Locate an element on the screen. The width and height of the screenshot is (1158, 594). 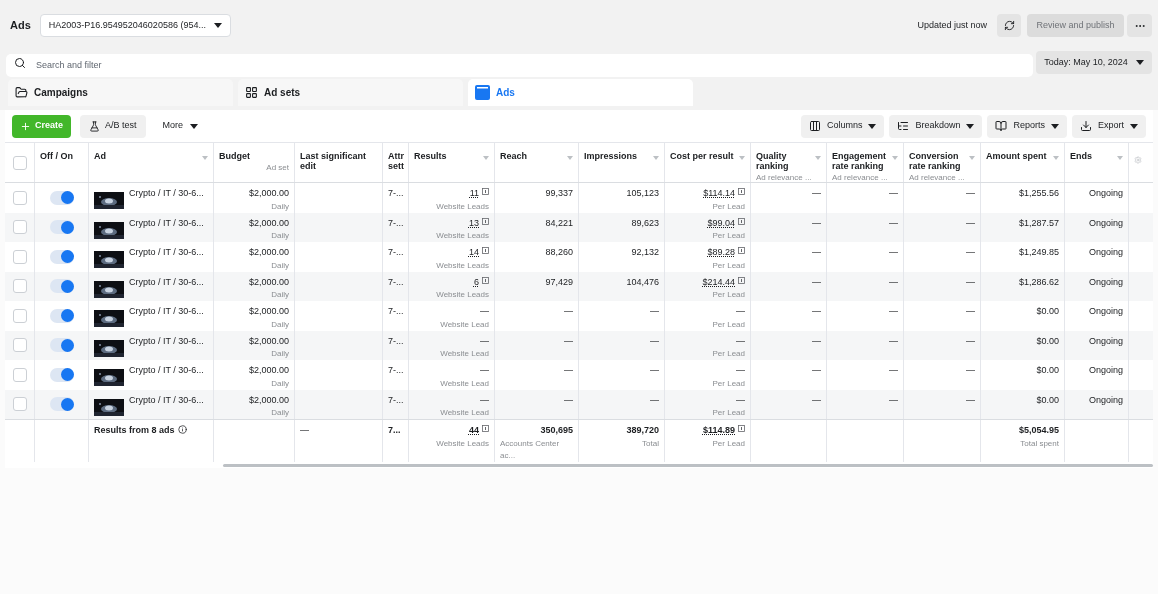
tab: Campaigns is located at coordinates (120, 92).